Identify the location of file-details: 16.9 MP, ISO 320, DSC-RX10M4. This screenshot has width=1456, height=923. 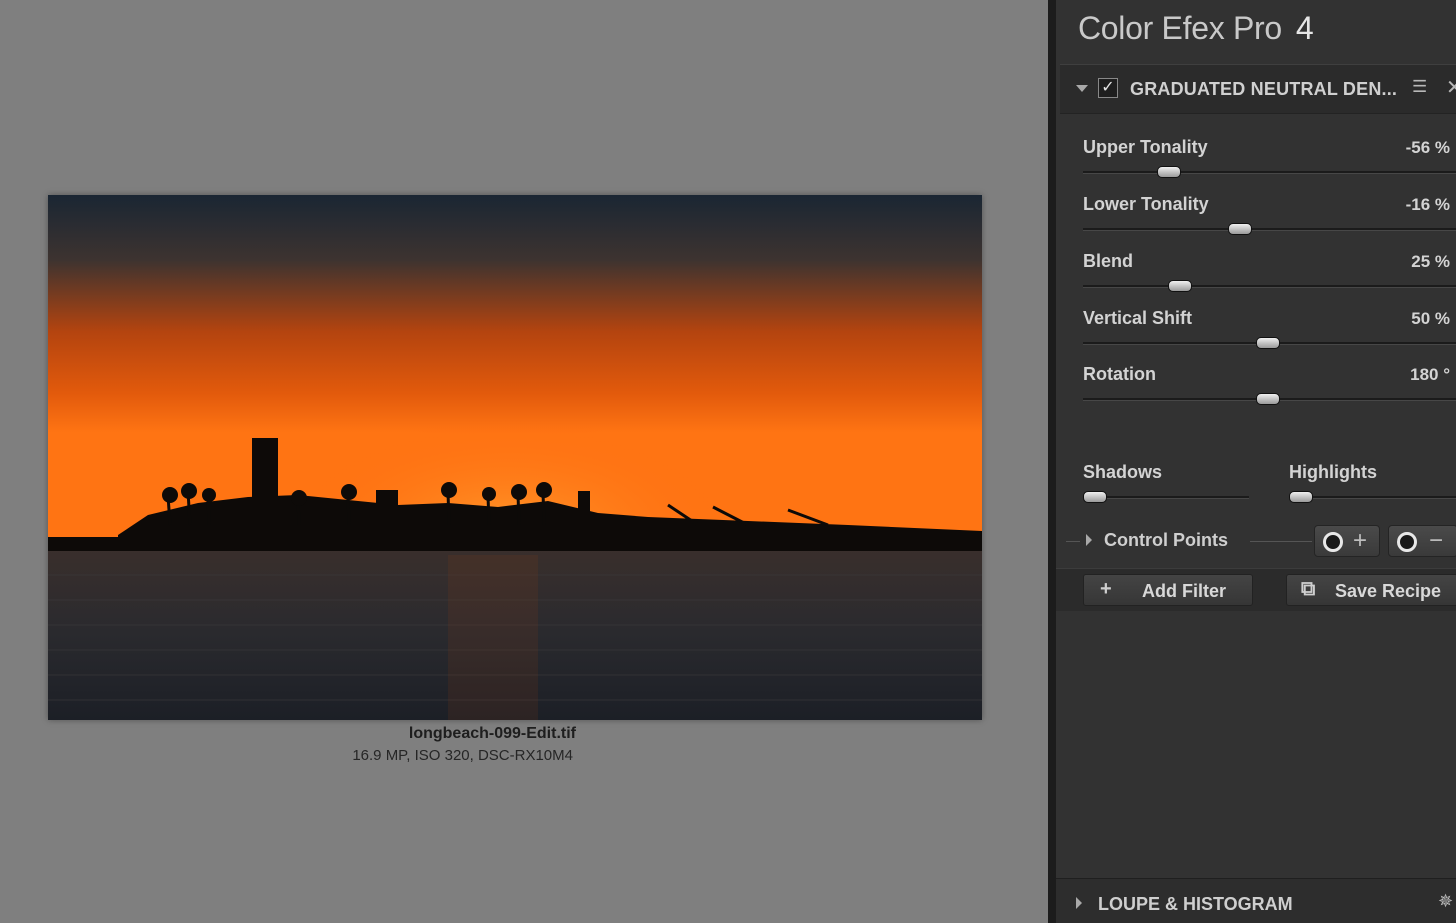
(462, 755).